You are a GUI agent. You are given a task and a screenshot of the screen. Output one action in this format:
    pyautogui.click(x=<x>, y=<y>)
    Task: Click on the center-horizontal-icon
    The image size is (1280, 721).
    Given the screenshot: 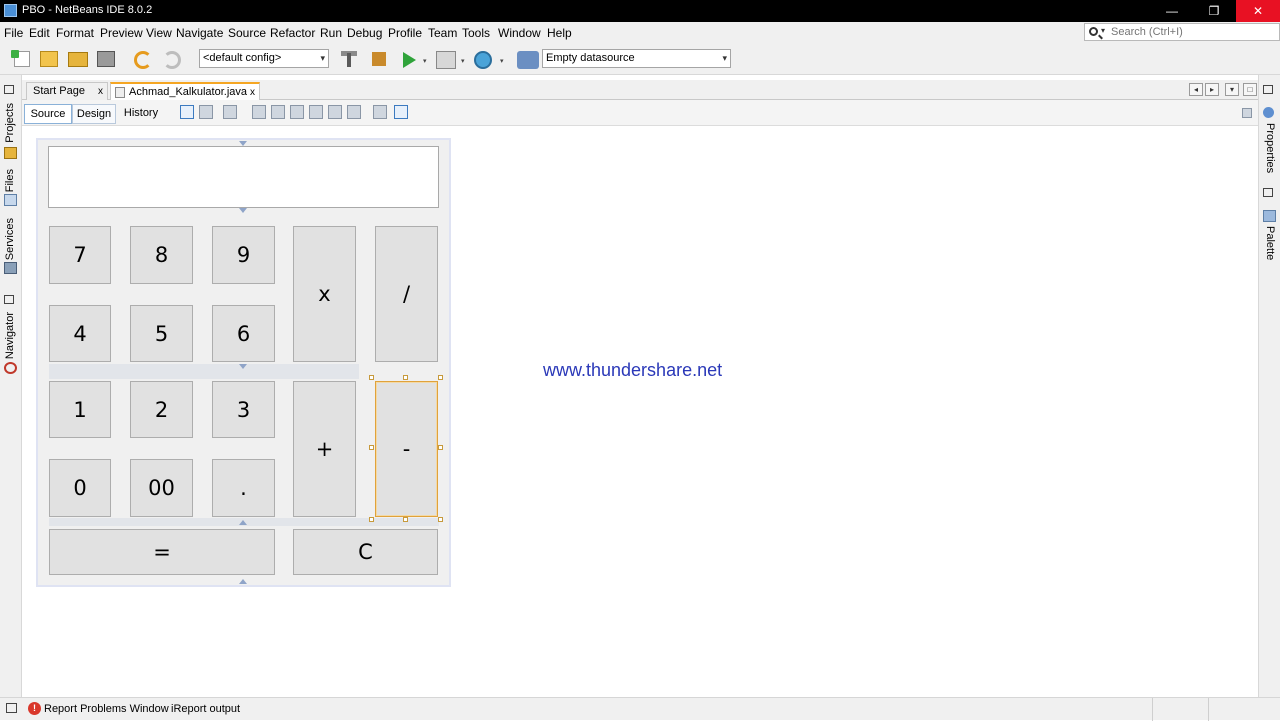 What is the action you would take?
    pyautogui.click(x=297, y=112)
    